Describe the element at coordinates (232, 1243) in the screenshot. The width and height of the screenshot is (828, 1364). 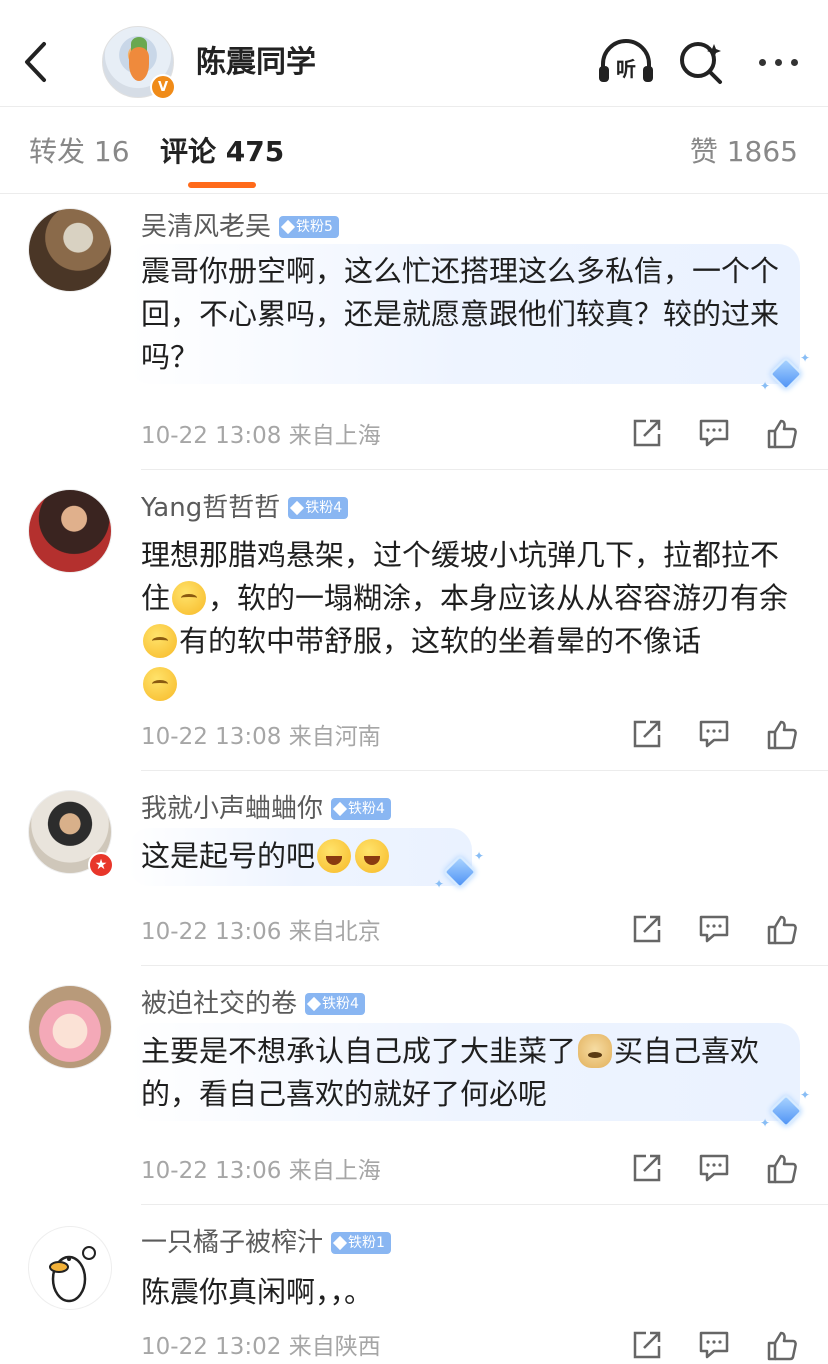
I see `username: 一只橘子被榨汁` at that location.